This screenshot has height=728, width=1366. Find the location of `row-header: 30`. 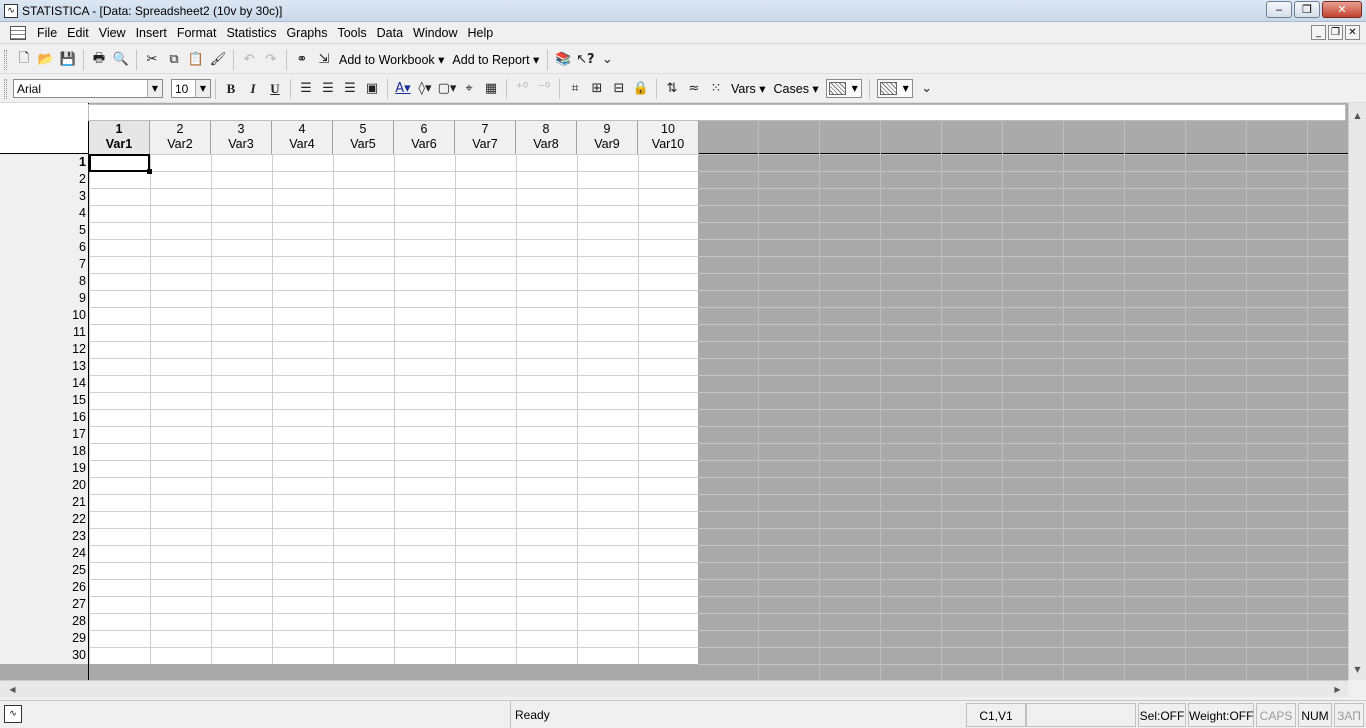

row-header: 30 is located at coordinates (44, 655).